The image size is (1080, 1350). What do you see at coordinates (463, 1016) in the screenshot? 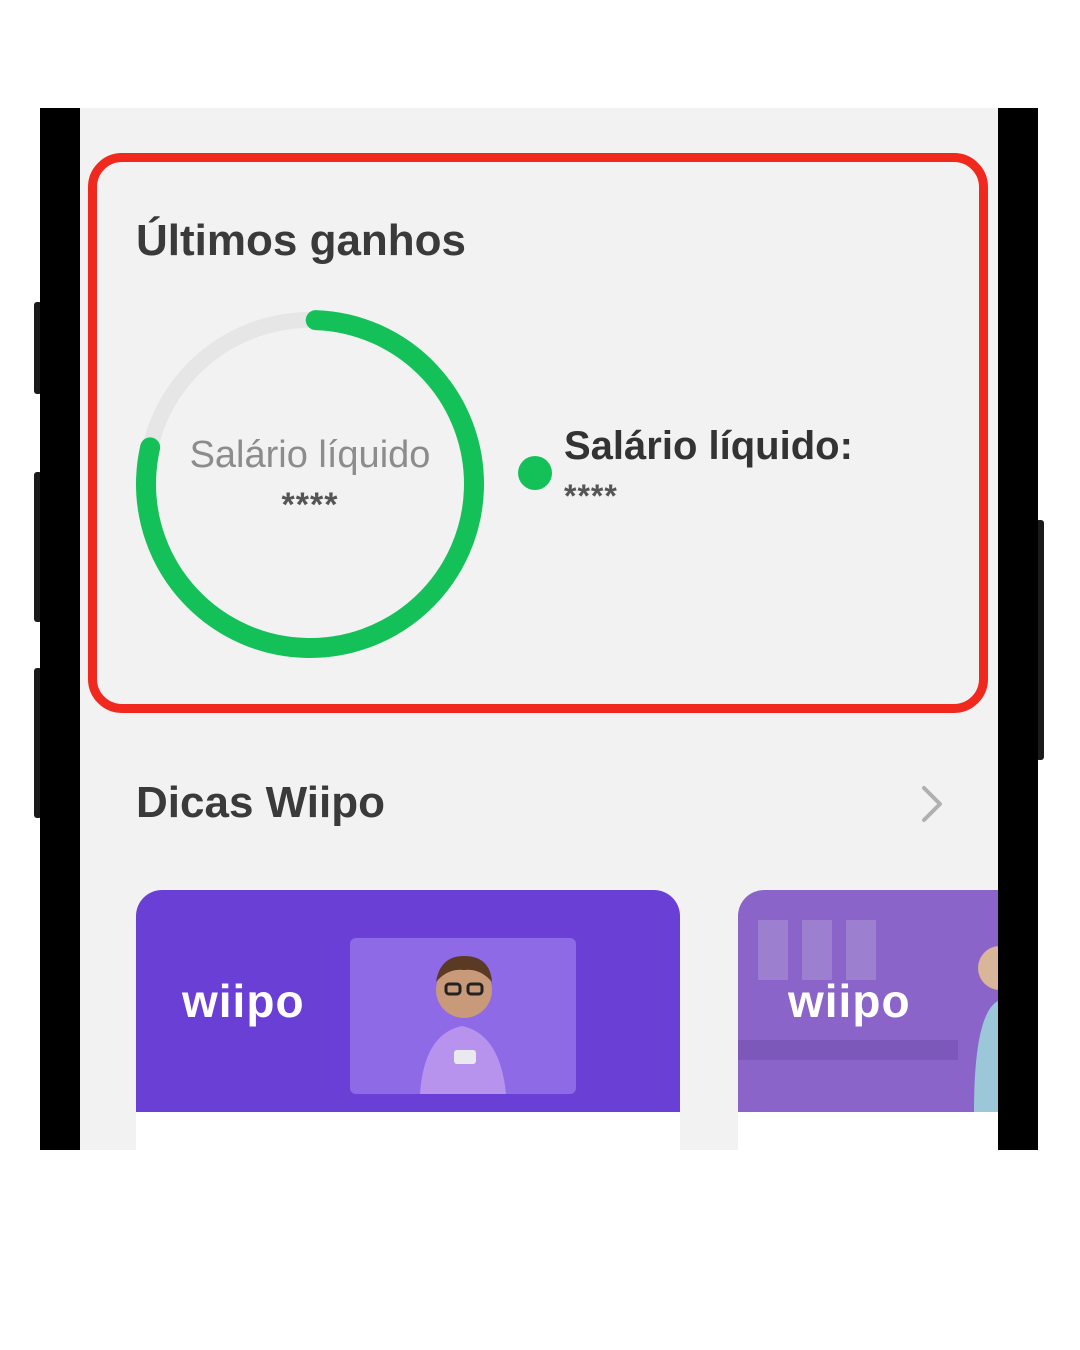
I see `person-photo-icon` at bounding box center [463, 1016].